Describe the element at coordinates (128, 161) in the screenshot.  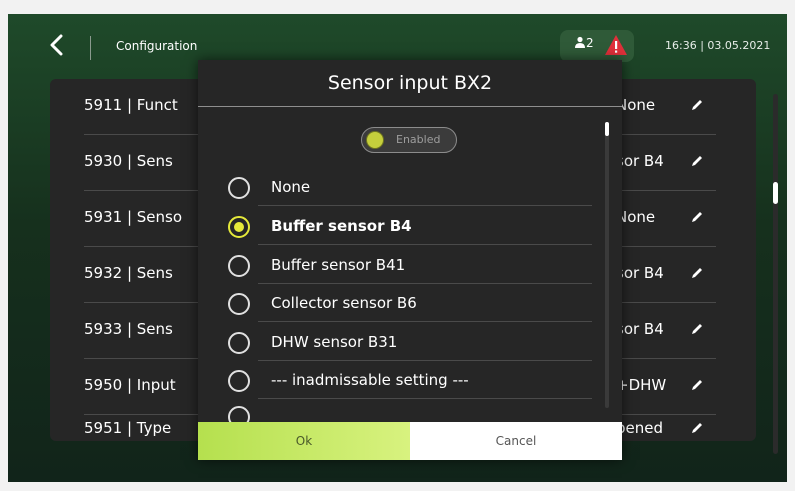
I see `param-label: 5930 | Sens` at that location.